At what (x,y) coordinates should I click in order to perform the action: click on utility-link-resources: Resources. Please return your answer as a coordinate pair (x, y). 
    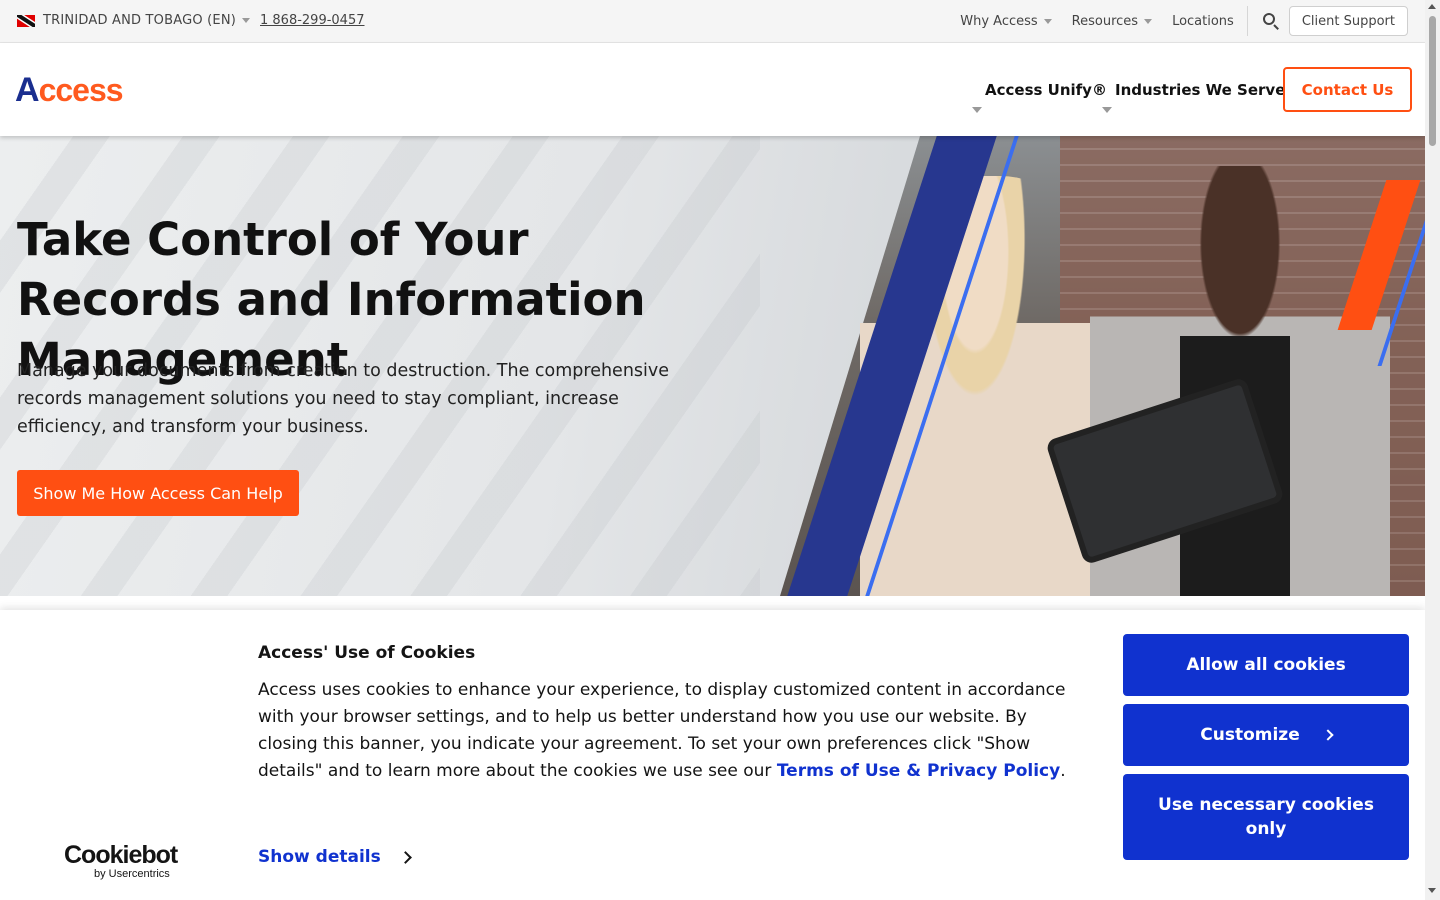
    Looking at the image, I should click on (1112, 21).